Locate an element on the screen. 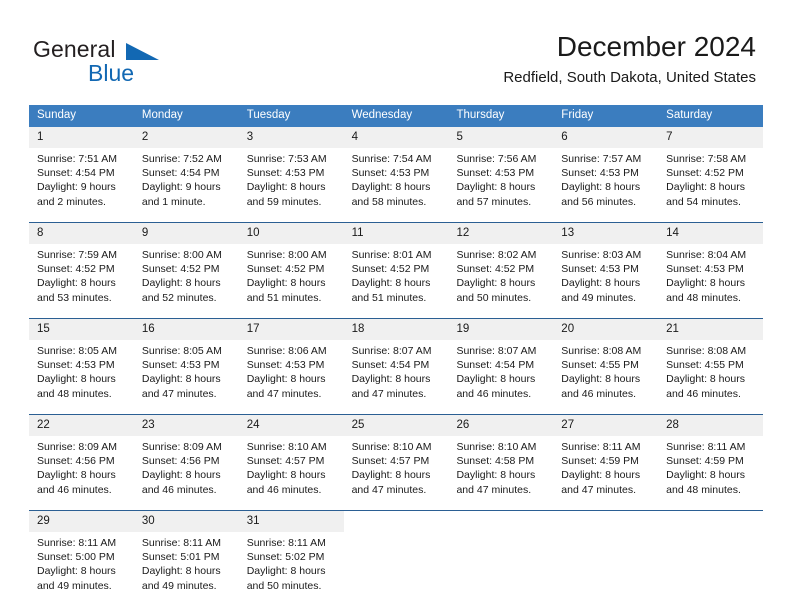  page-subtitle: Redfield, South Dakota, United States is located at coordinates (629, 77).